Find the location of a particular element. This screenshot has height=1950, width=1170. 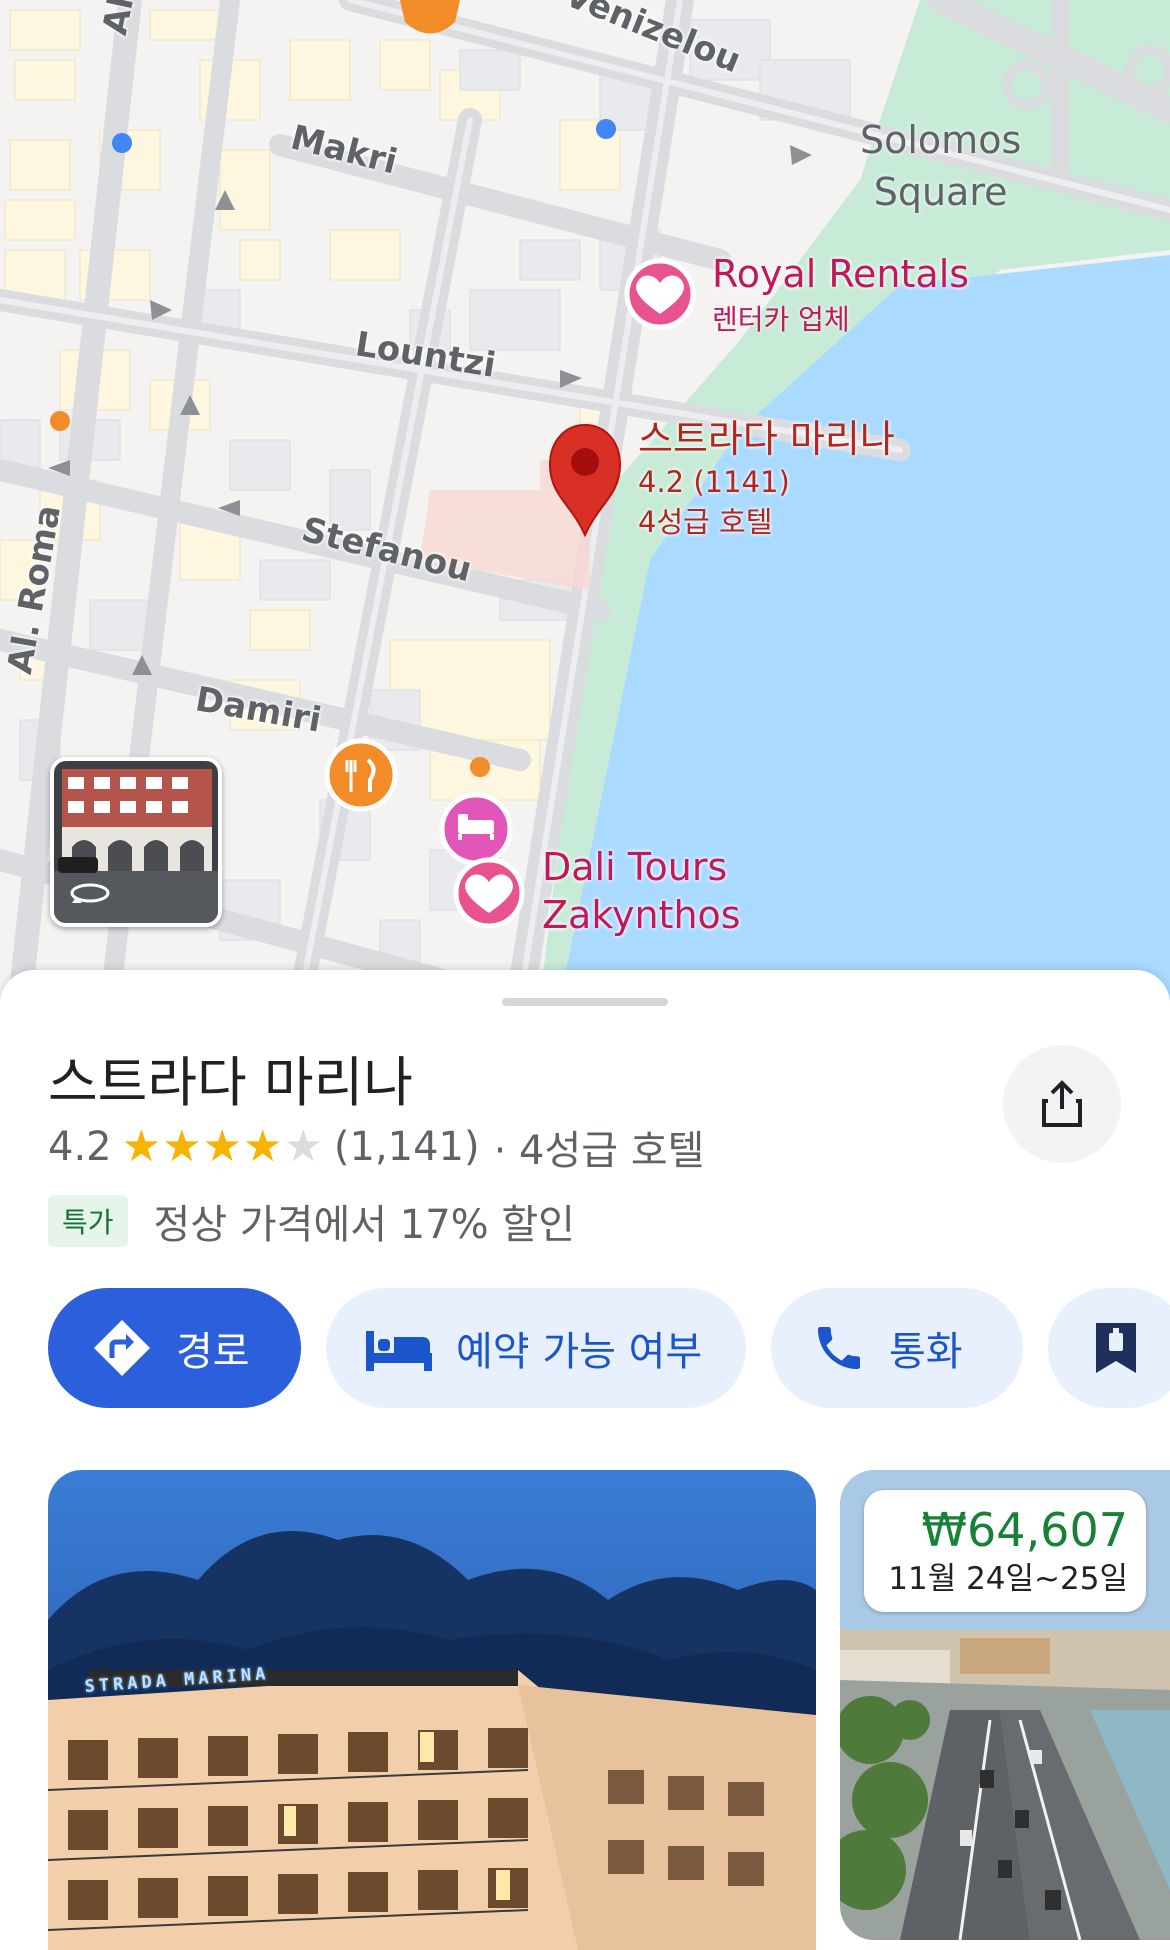

directions-label: 경로 is located at coordinates (213, 1352).